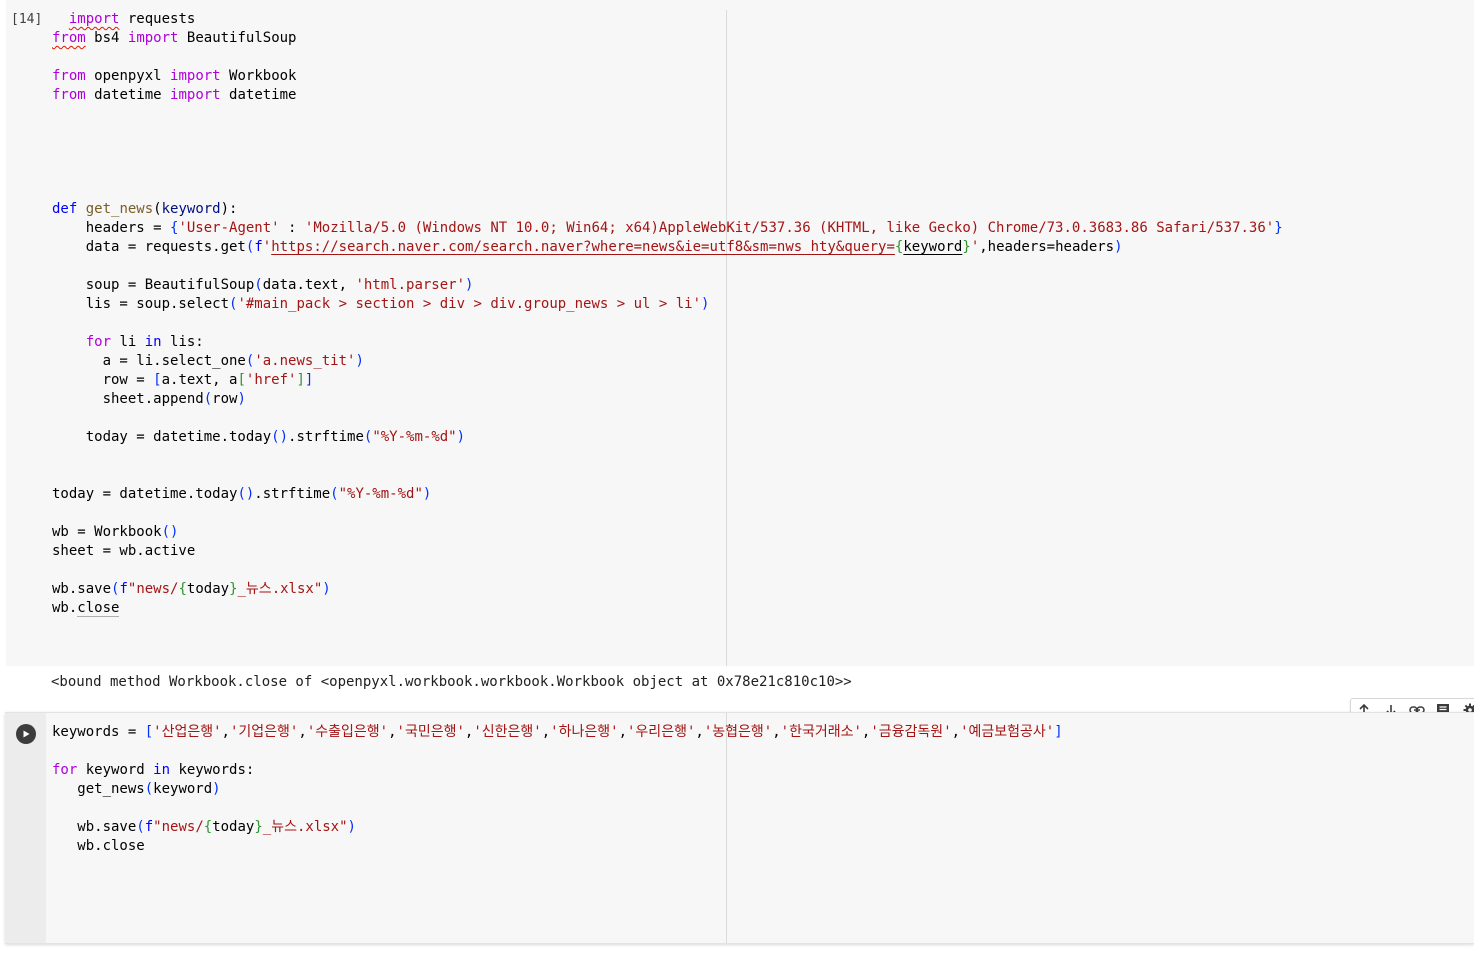 The height and width of the screenshot is (956, 1474). I want to click on cell-gutter, so click(25, 828).